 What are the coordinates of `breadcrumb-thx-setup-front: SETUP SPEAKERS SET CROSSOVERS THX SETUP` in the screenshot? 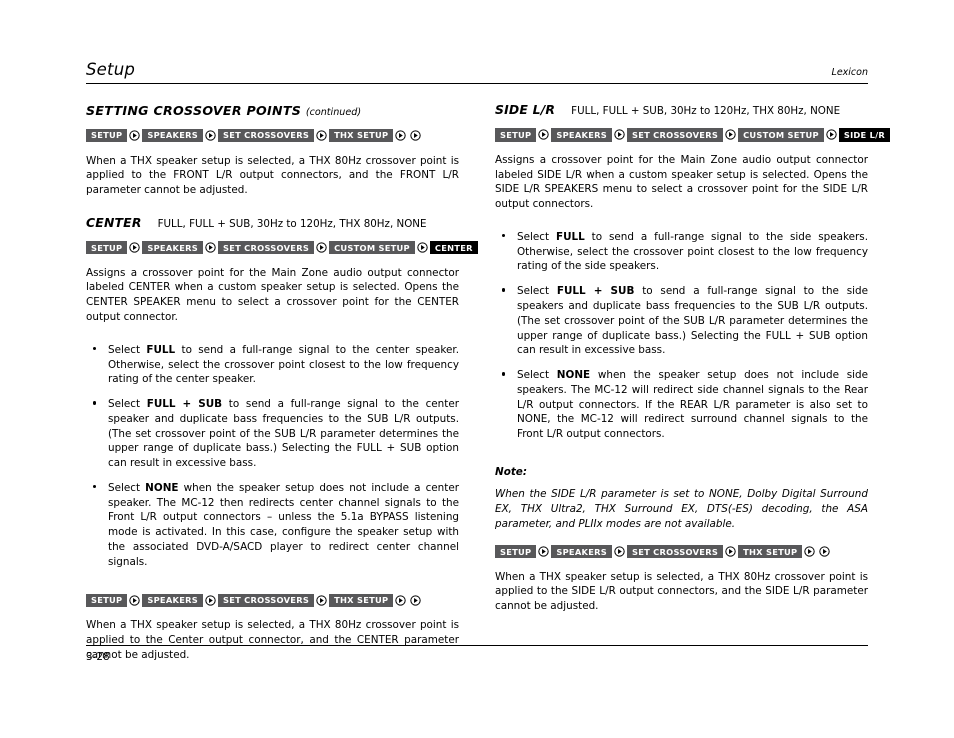 It's located at (272, 135).